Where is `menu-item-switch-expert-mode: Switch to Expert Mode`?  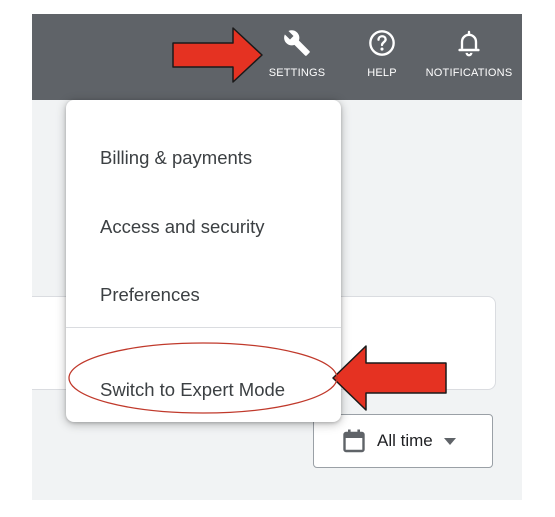
menu-item-switch-expert-mode: Switch to Expert Mode is located at coordinates (203, 390).